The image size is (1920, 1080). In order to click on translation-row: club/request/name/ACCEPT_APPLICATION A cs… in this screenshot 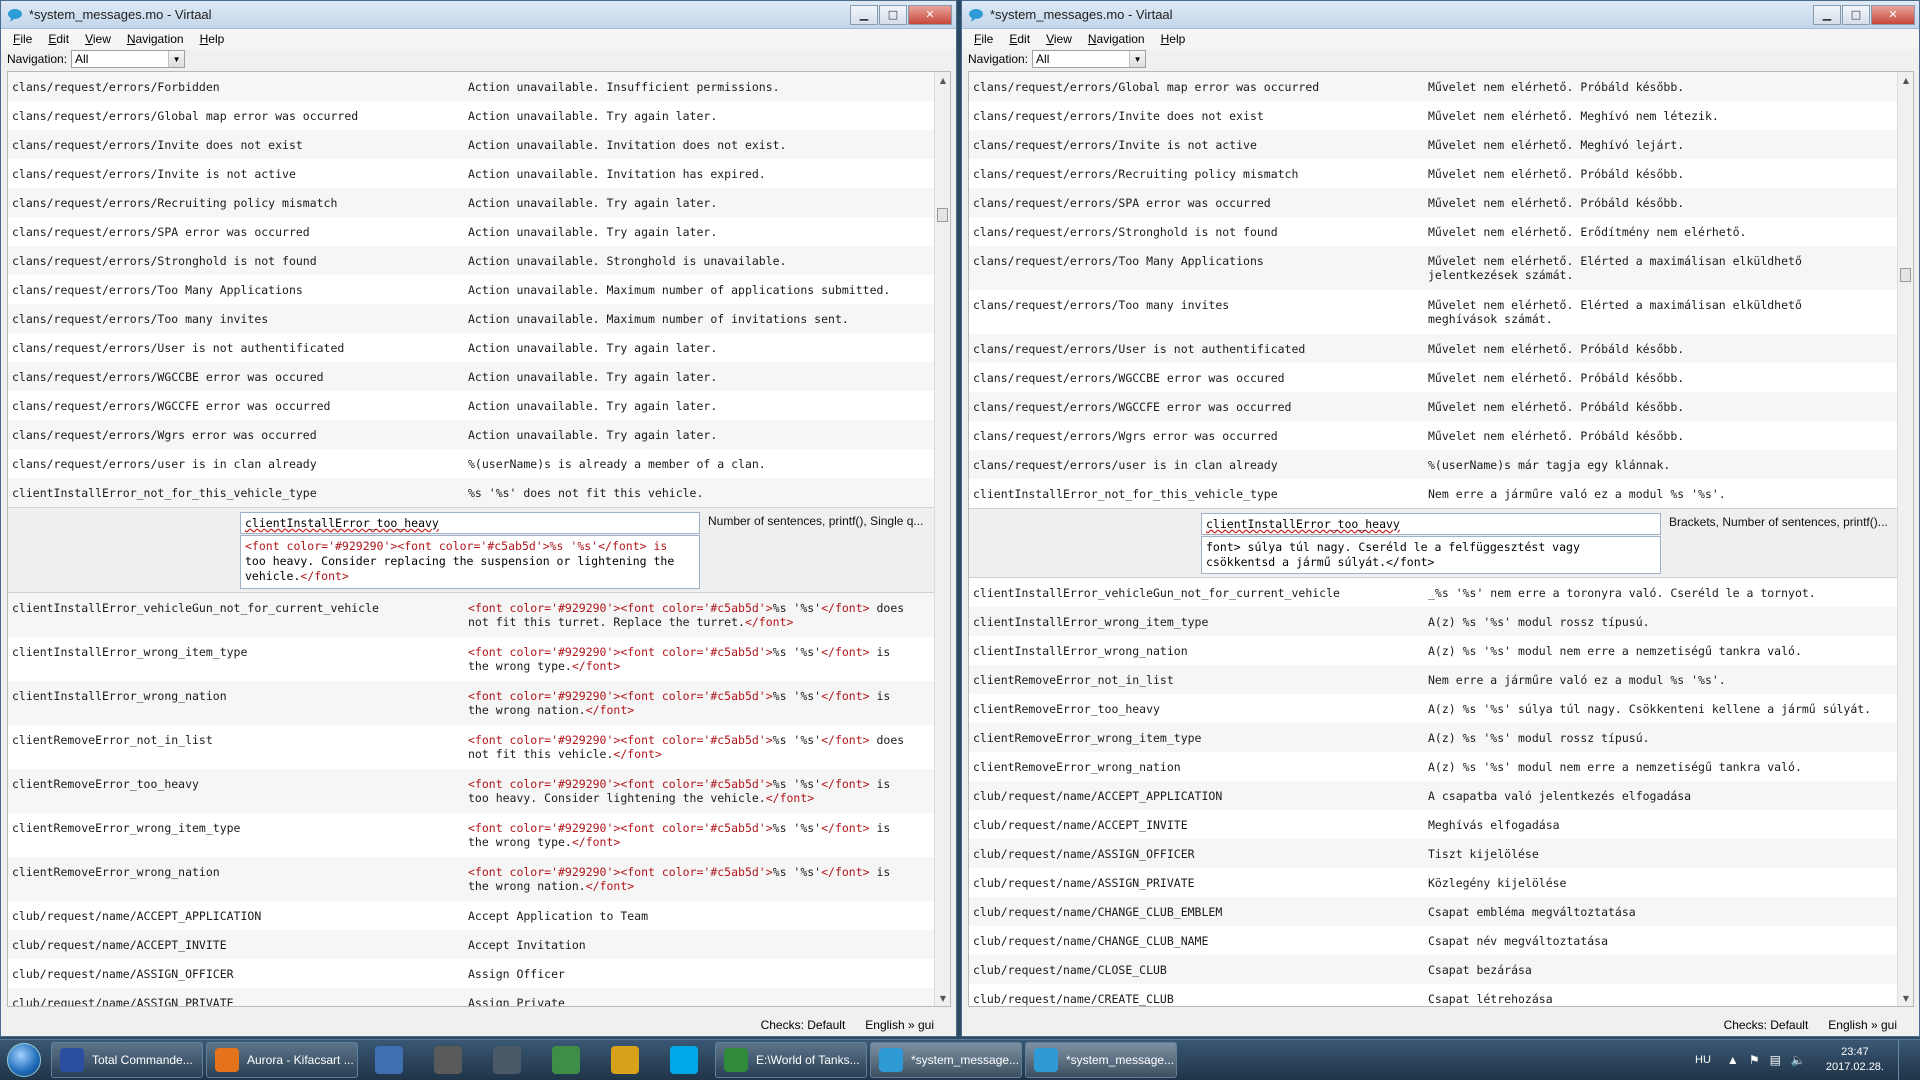, I will do `click(1433, 795)`.